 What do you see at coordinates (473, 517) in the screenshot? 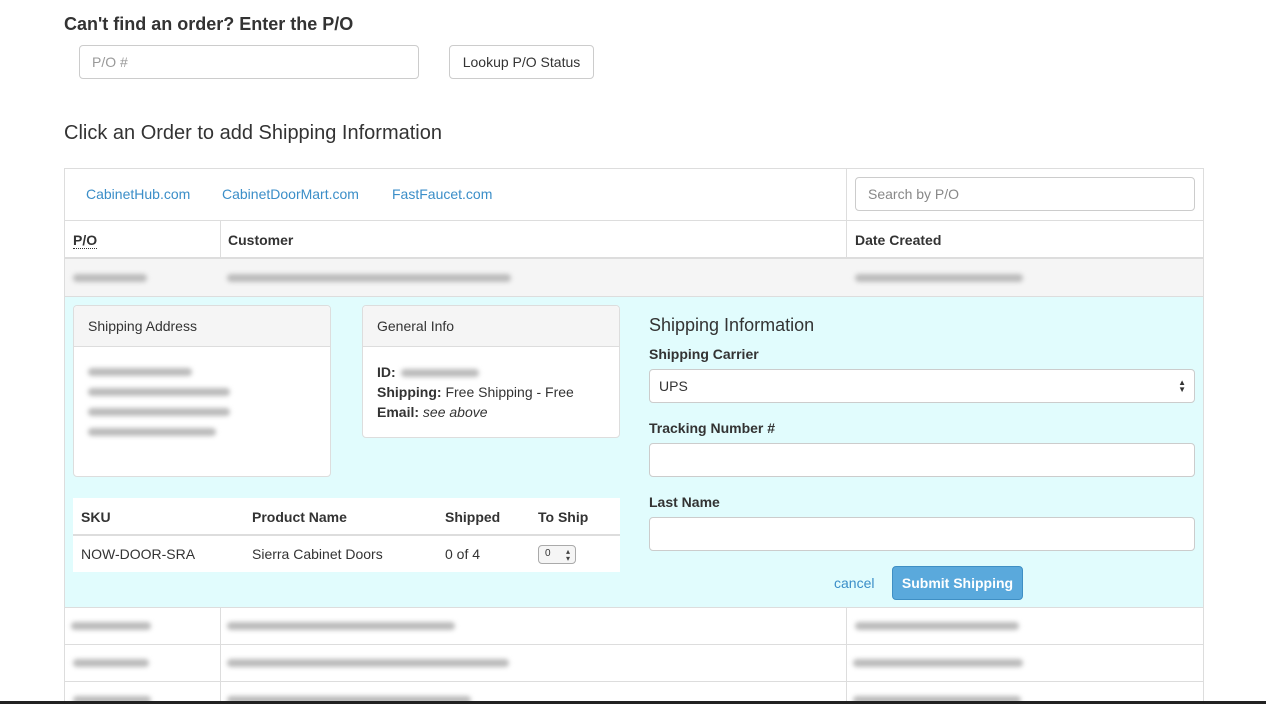
I see `items-header-shipped: Shipped` at bounding box center [473, 517].